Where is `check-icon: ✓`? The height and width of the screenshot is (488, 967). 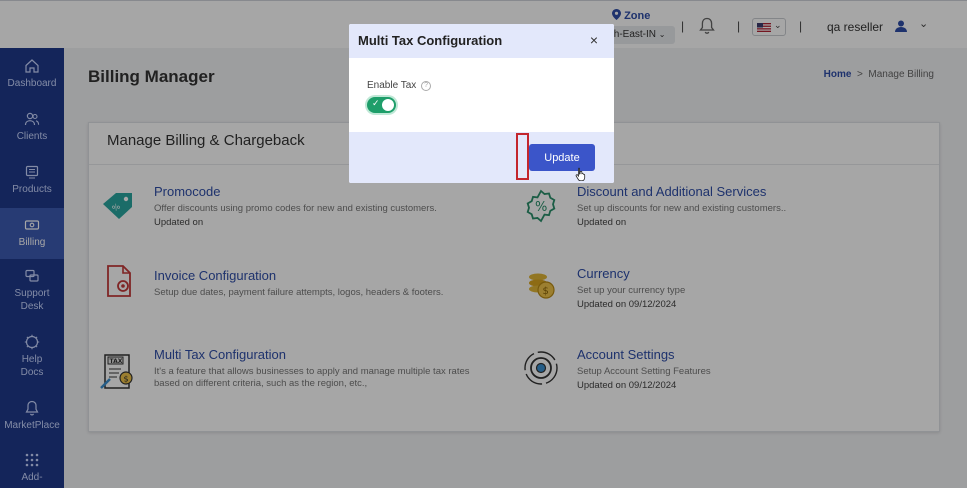
check-icon: ✓ is located at coordinates (376, 103).